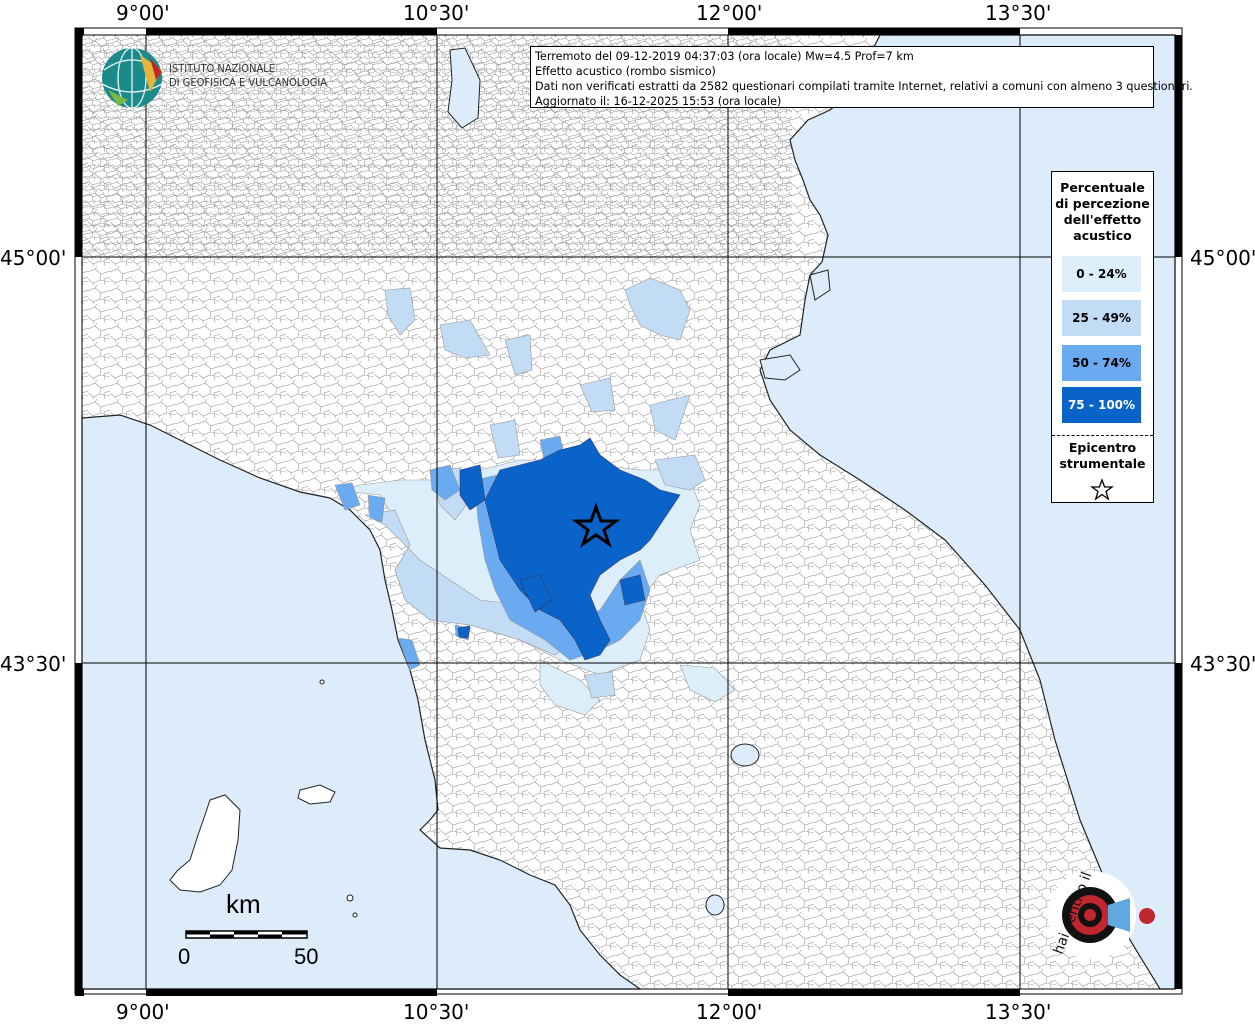 The width and height of the screenshot is (1255, 1024). Describe the element at coordinates (33, 664) in the screenshot. I see `lat-label-left-2: 43°30'` at that location.